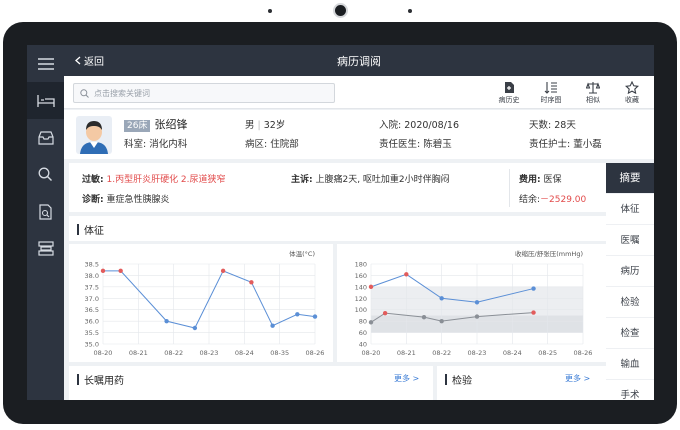  Describe the element at coordinates (551, 93) in the screenshot. I see `timeline-button: 时序图` at that location.